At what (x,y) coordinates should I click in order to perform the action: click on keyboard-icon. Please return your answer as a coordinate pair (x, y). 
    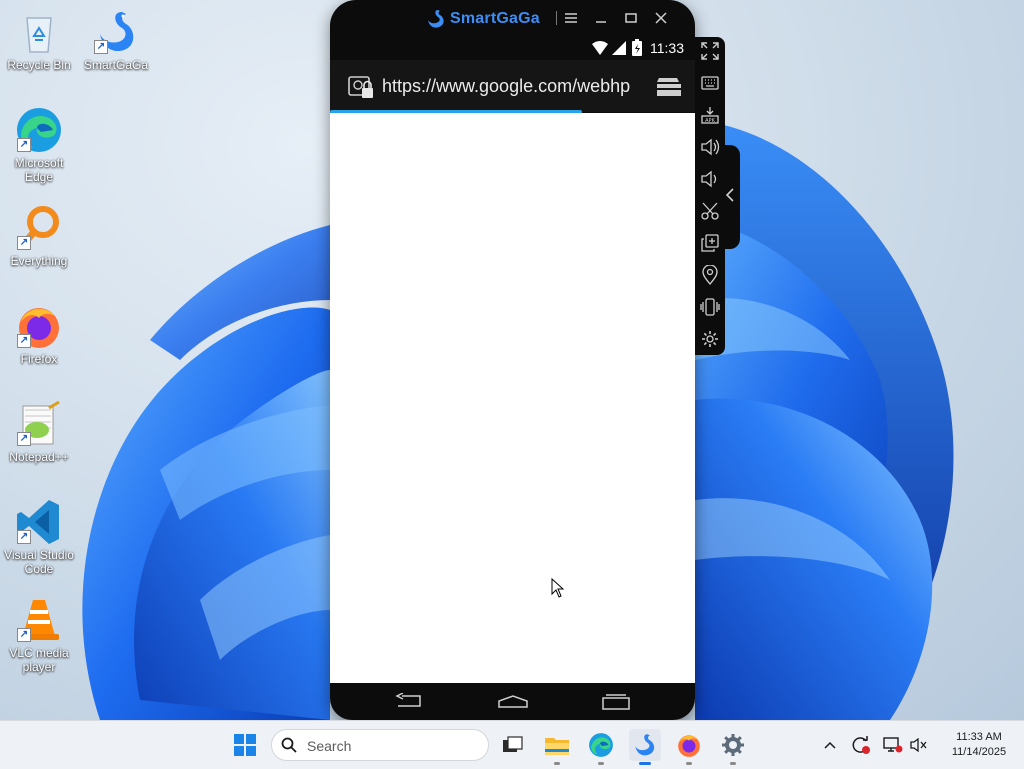
    Looking at the image, I should click on (710, 83).